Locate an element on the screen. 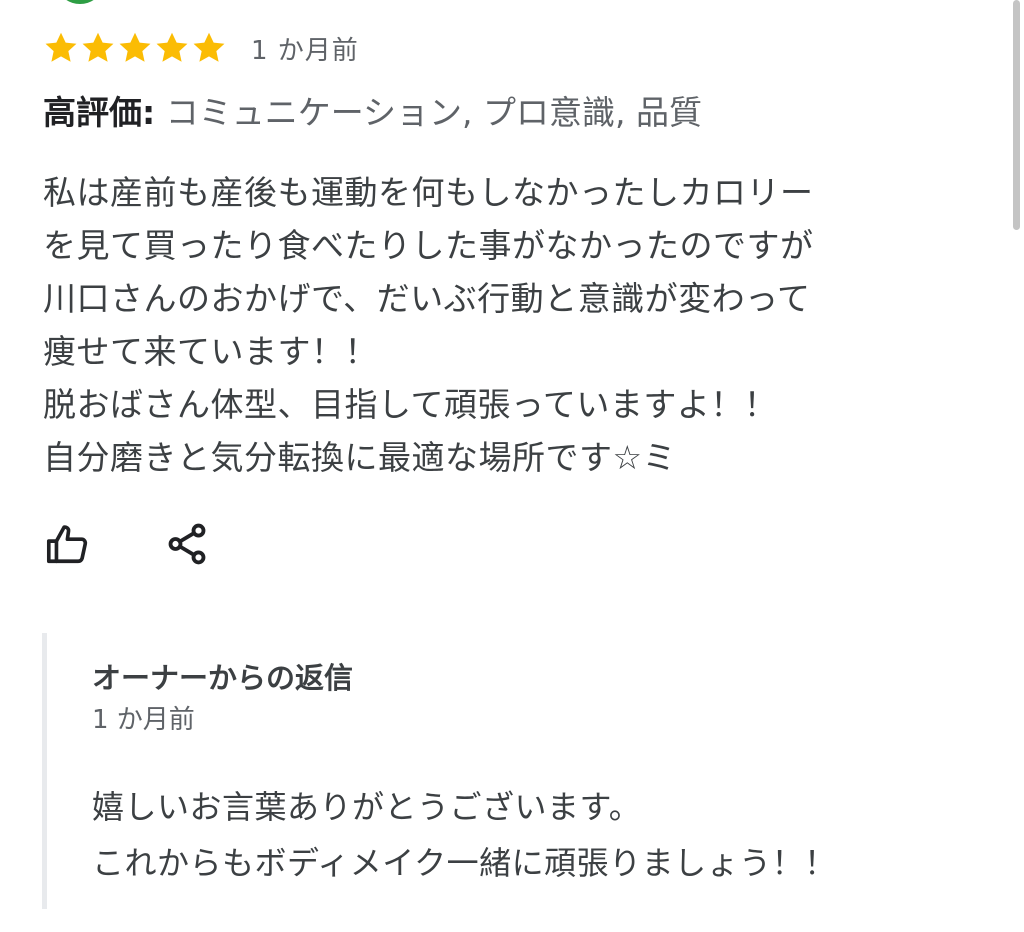  review-text-line: 川口さんのおかげで、だいぶ行動と意識が変わって is located at coordinates (427, 298).